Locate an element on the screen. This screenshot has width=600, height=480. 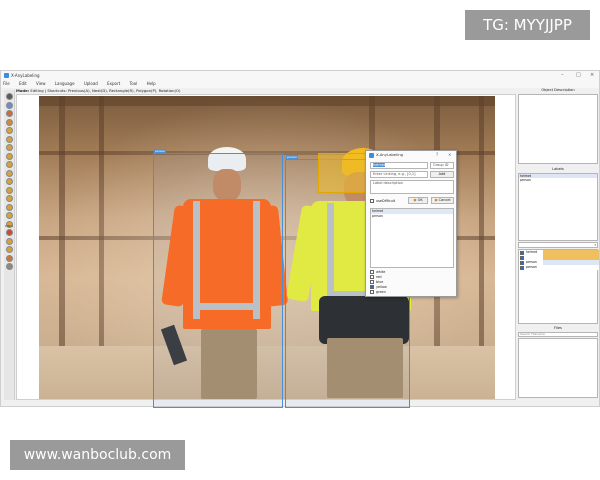
menu-help: Help is located at coordinates (151, 83).